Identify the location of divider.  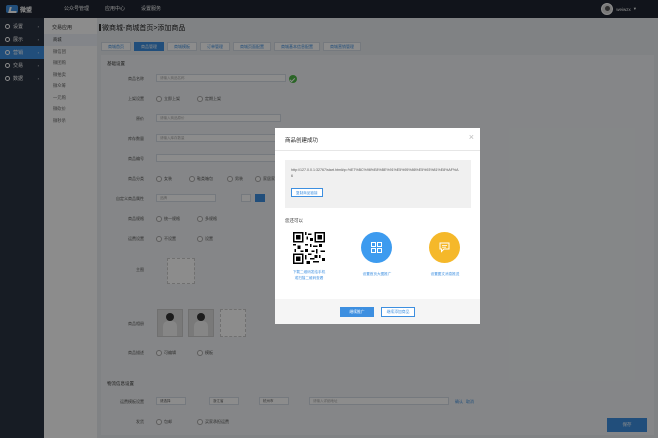
(377, 150).